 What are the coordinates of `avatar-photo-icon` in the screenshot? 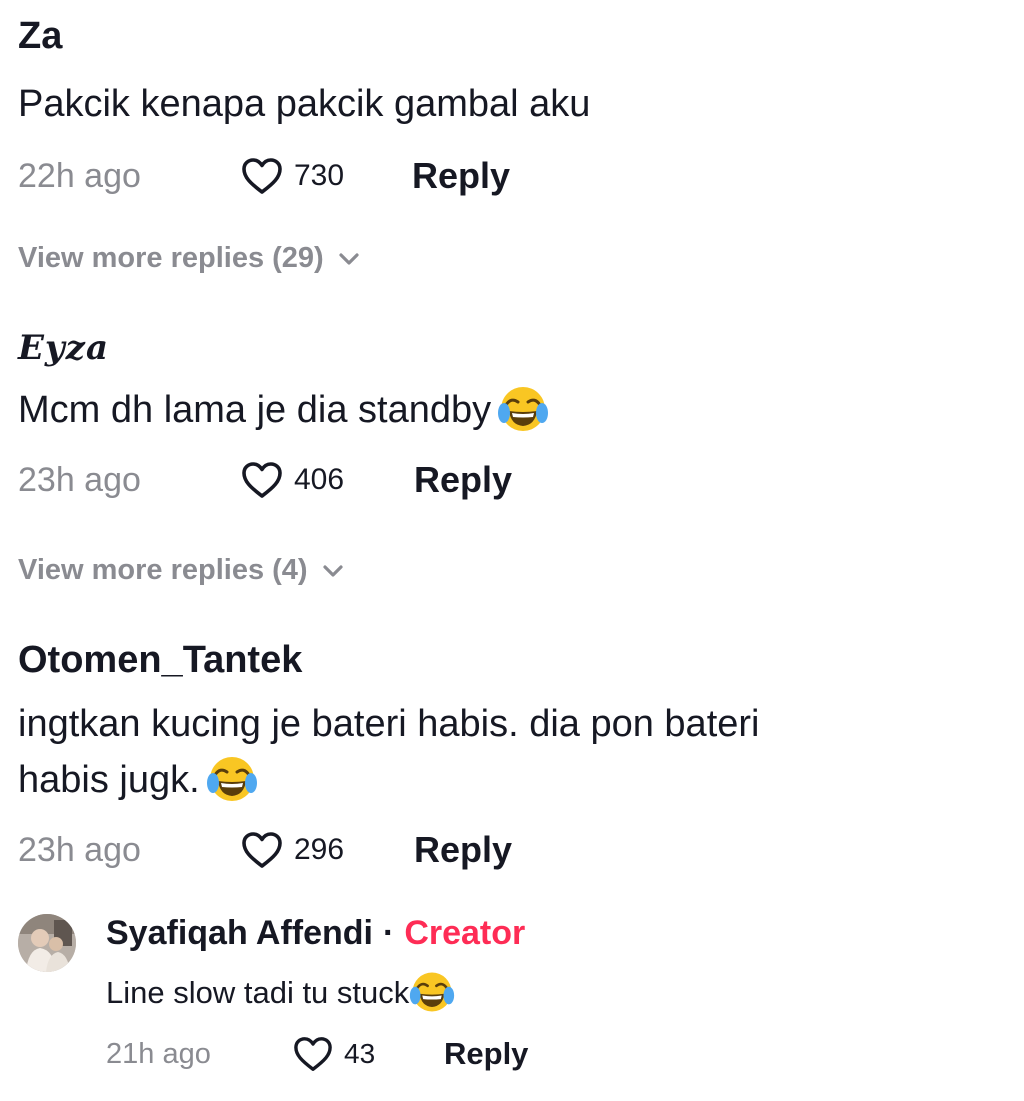 It's located at (47, 943).